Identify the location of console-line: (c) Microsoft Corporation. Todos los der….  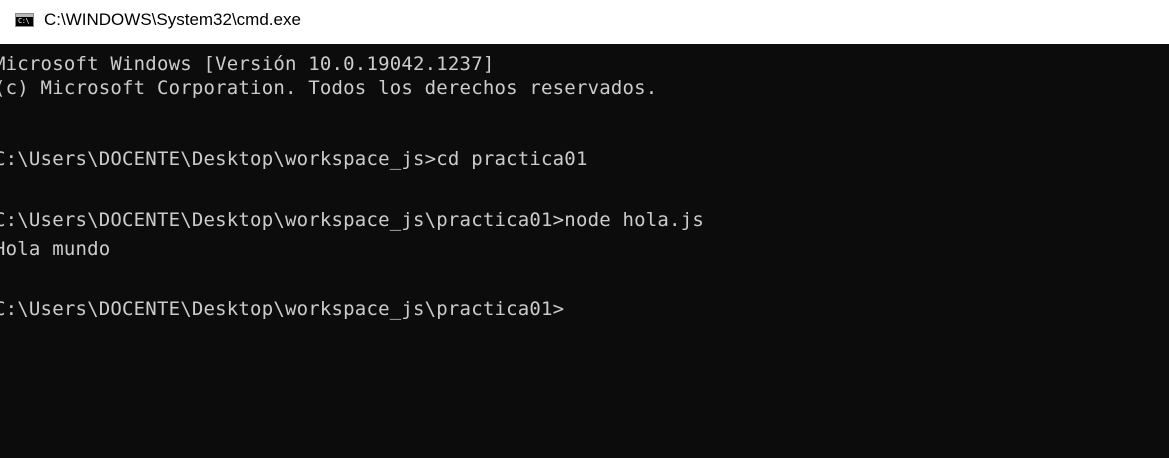
(329, 88).